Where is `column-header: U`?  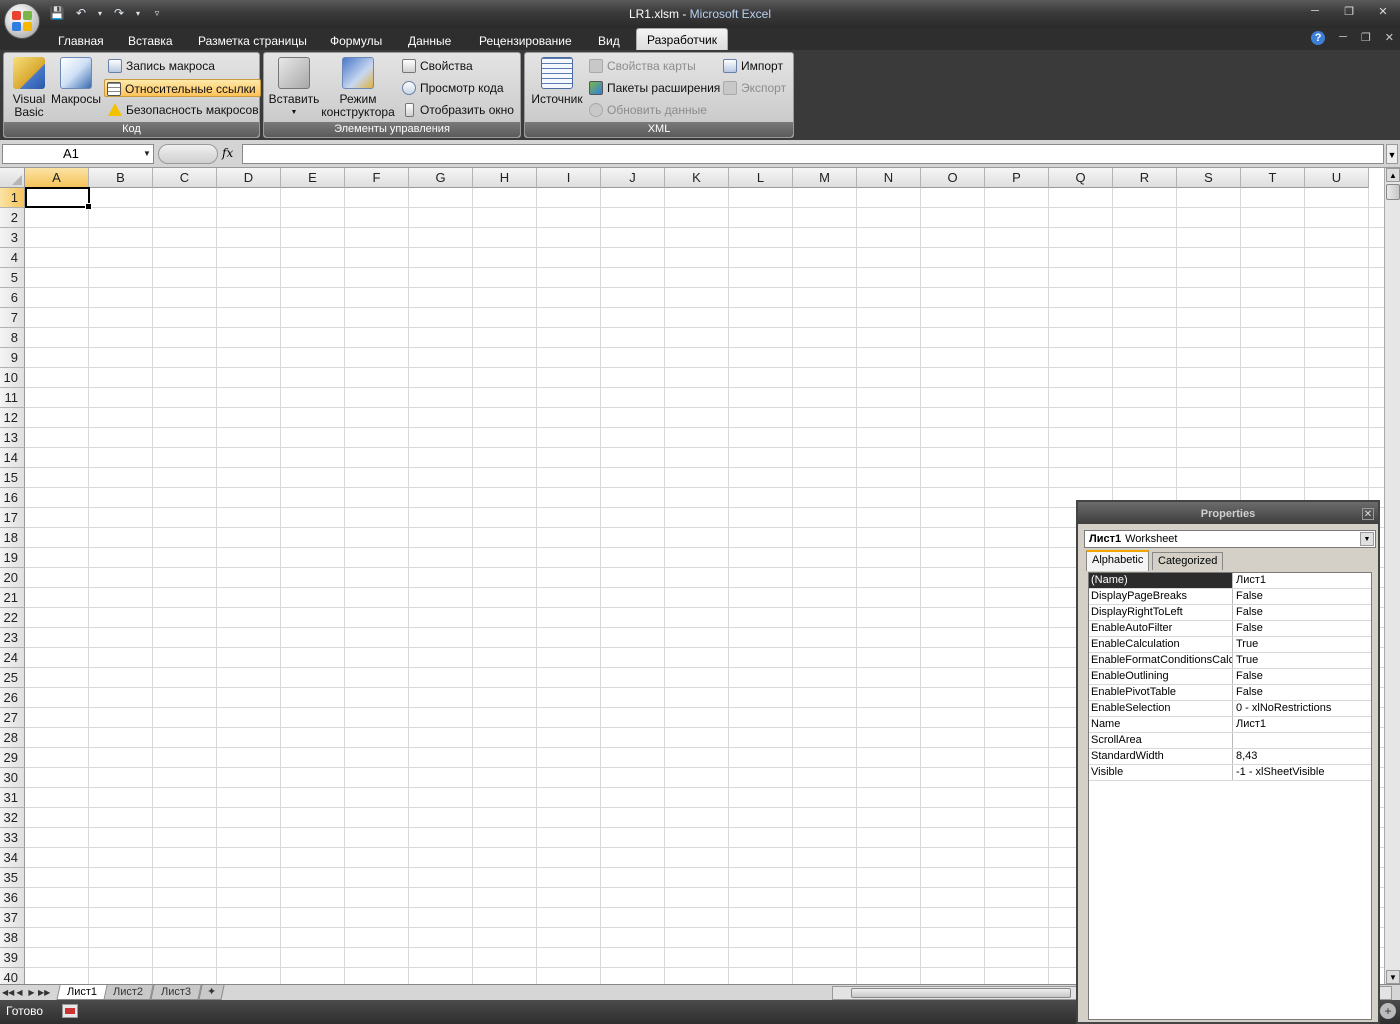
column-header: U is located at coordinates (1337, 178).